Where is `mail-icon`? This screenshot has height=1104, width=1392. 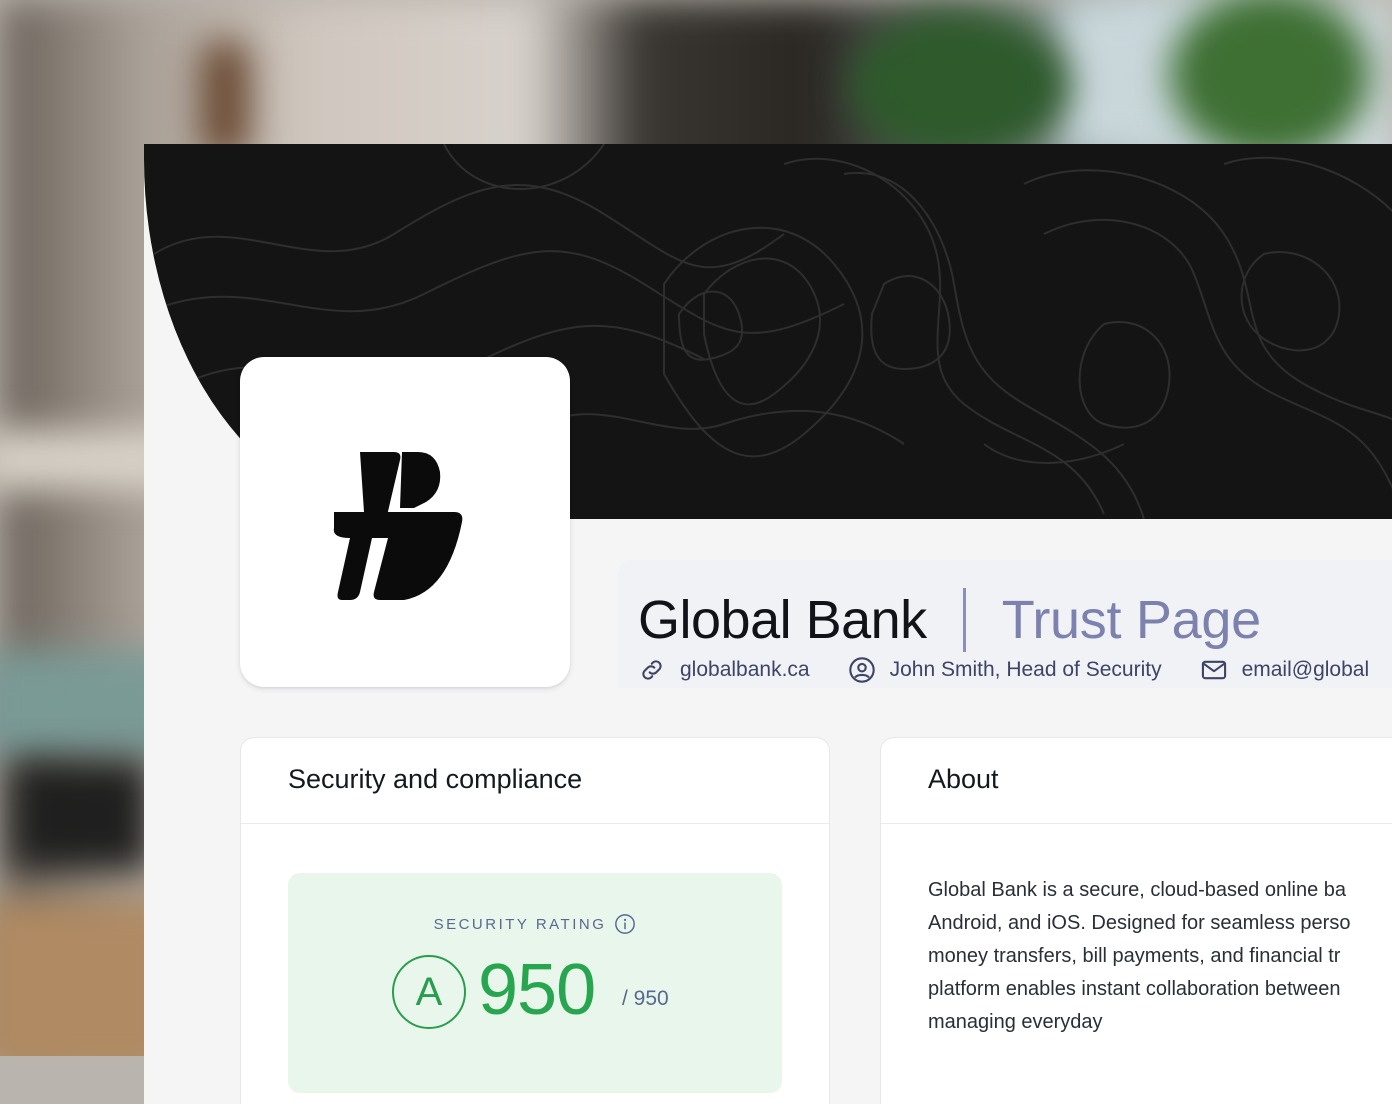
mail-icon is located at coordinates (1213, 670).